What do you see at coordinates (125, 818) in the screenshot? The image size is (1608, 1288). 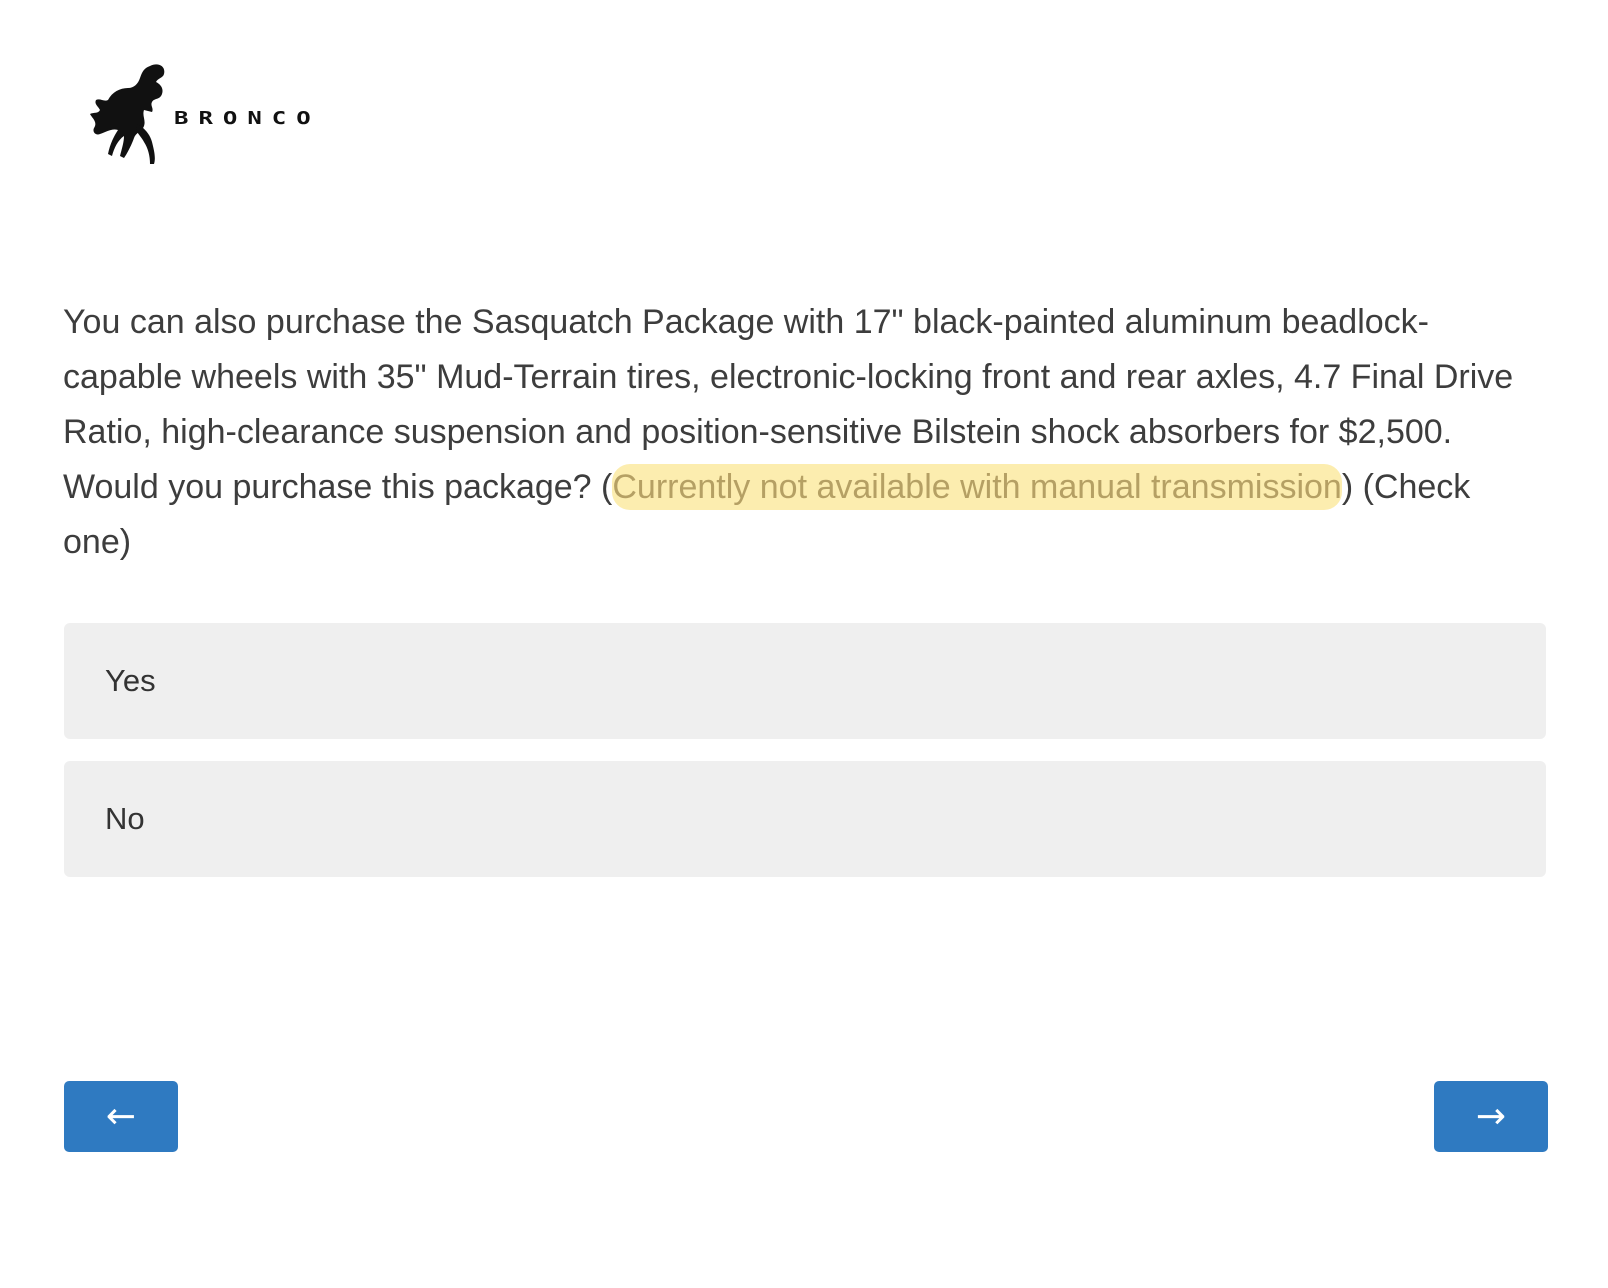 I see `choice-no-label: No` at bounding box center [125, 818].